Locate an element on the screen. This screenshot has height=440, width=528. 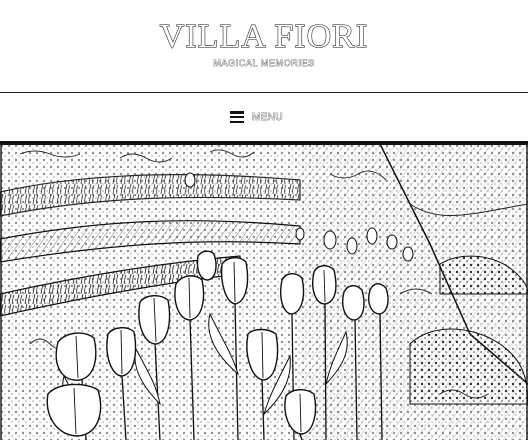
site-tagline: MAGICAL MEMORIES is located at coordinates (264, 63).